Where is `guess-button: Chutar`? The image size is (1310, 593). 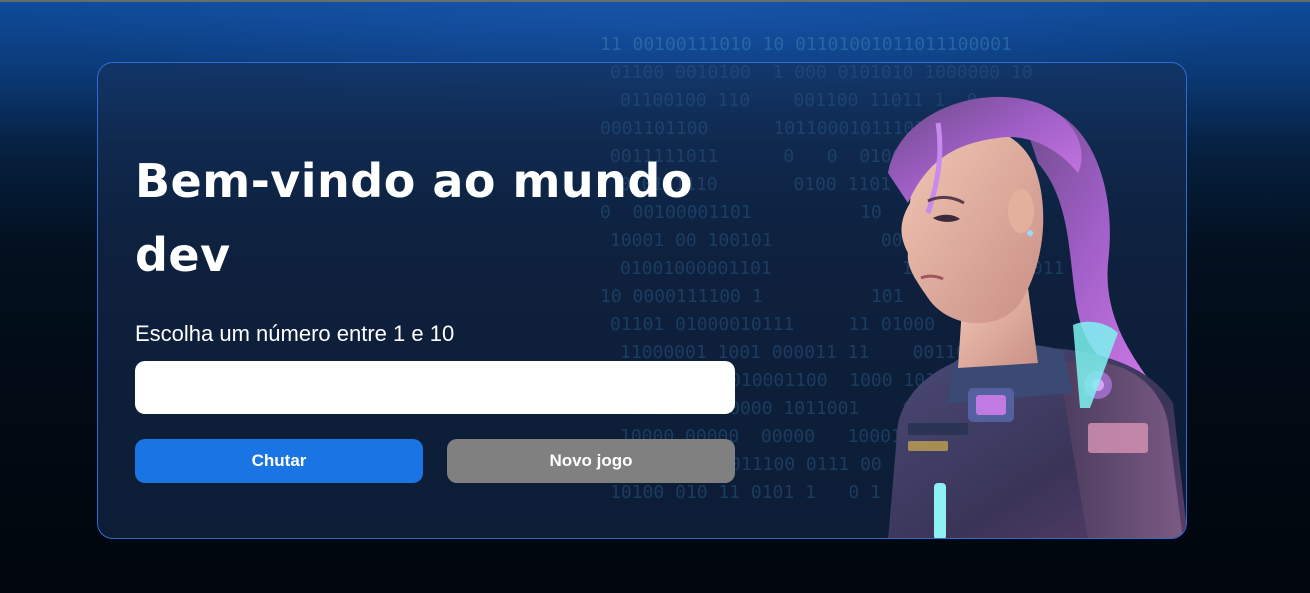
guess-button: Chutar is located at coordinates (279, 461).